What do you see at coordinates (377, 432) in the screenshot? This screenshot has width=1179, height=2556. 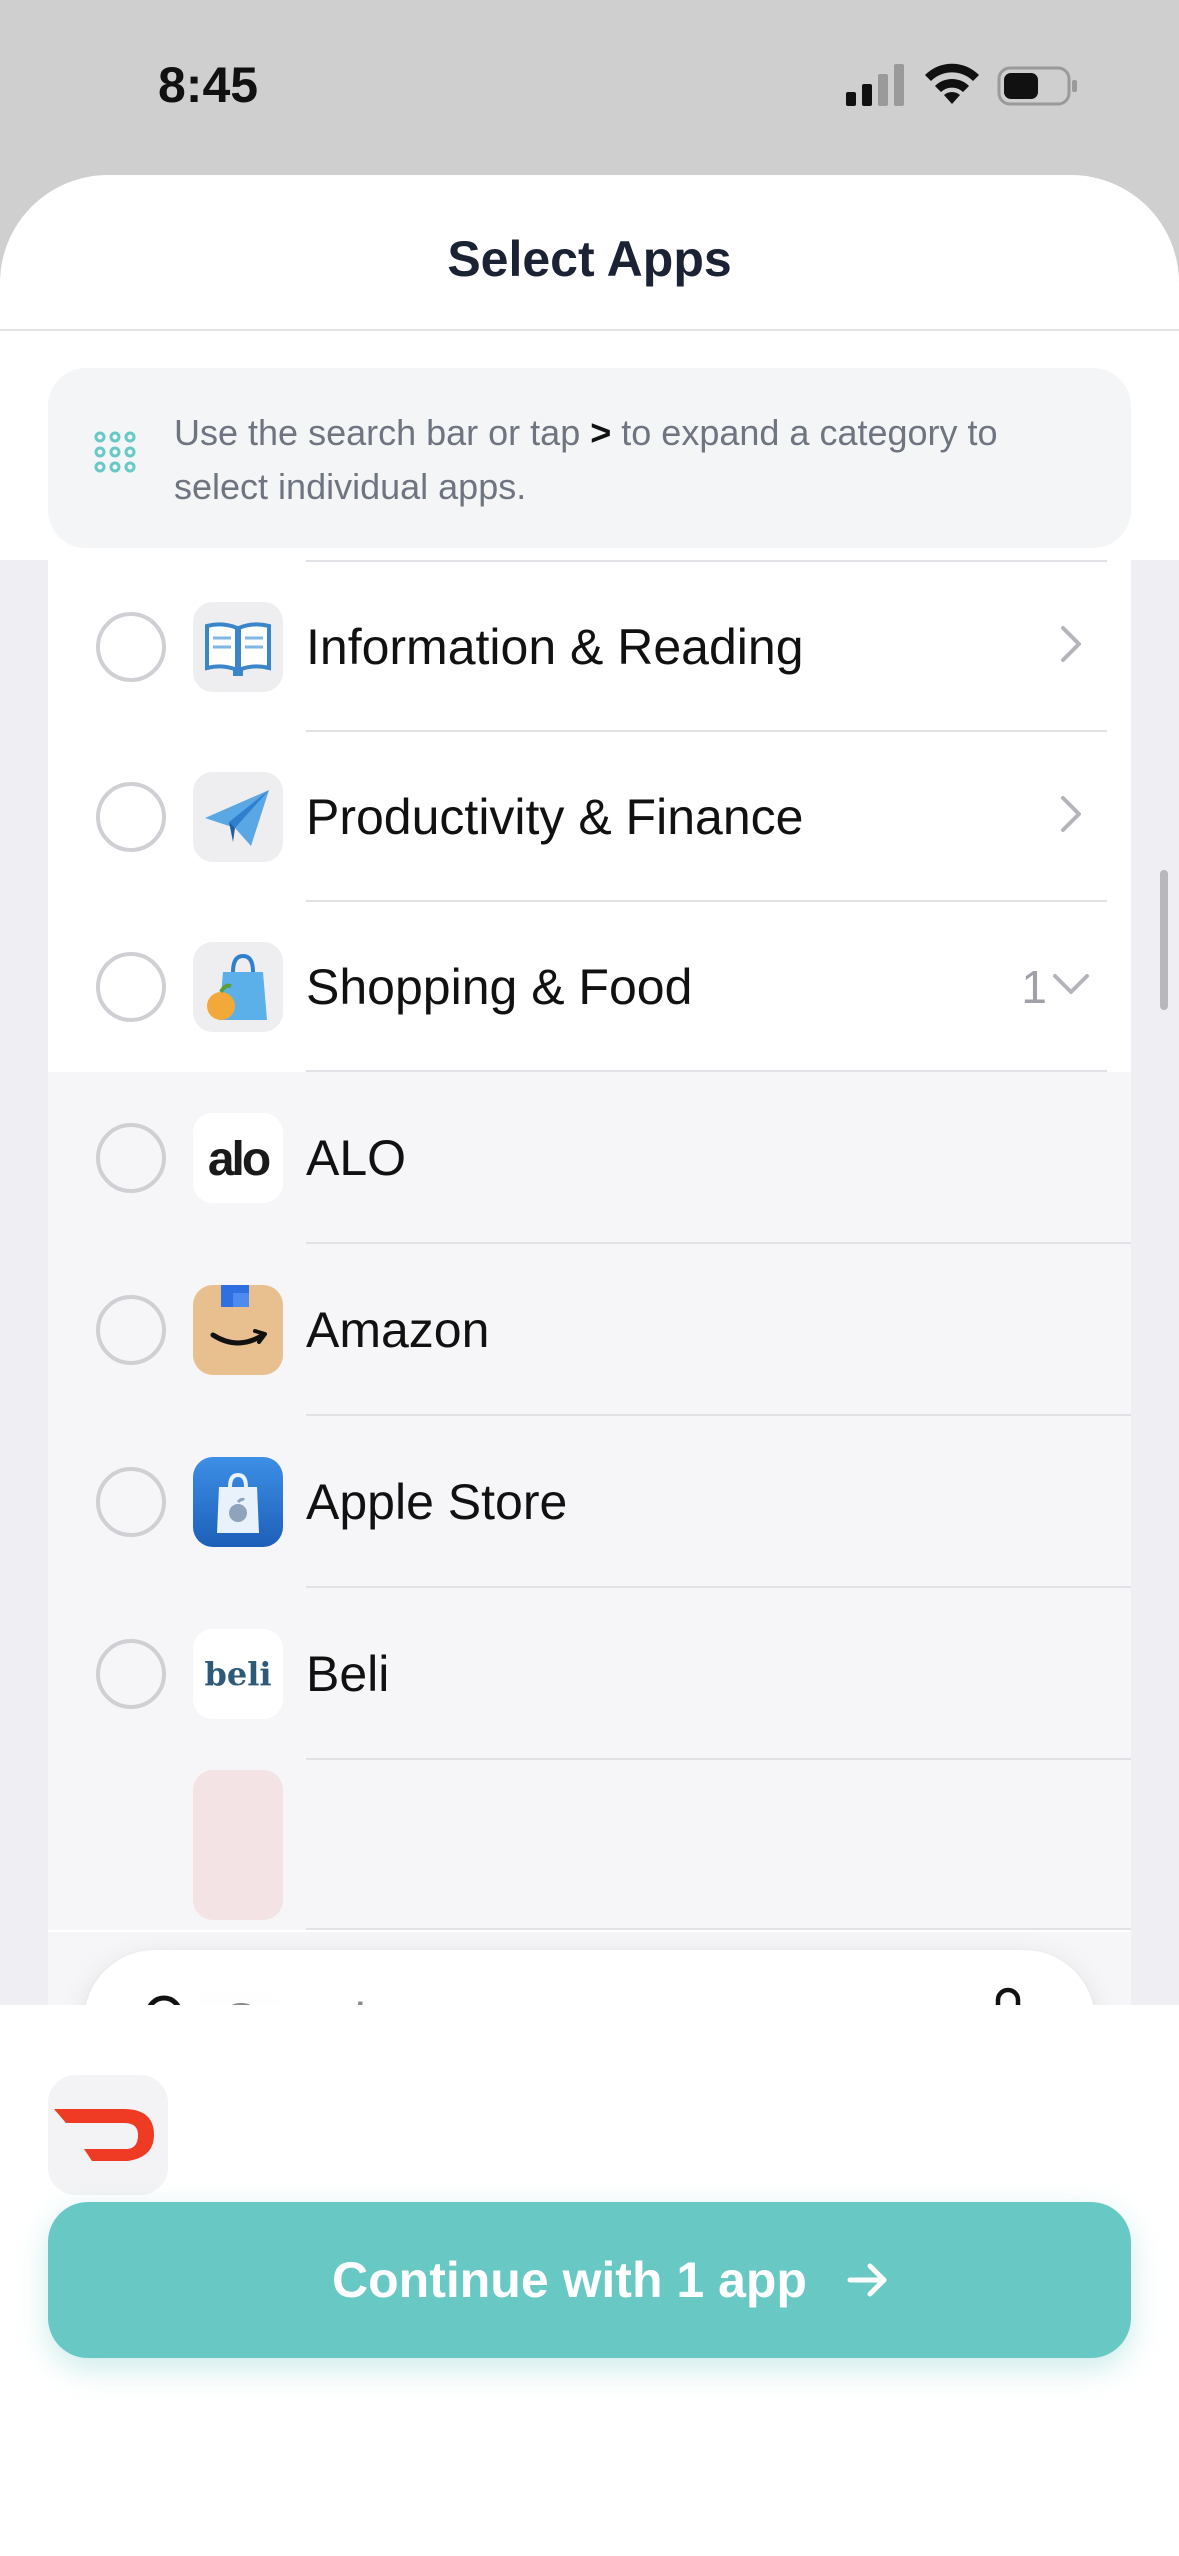 I see `hint-text-before: Use the search bar or tap` at bounding box center [377, 432].